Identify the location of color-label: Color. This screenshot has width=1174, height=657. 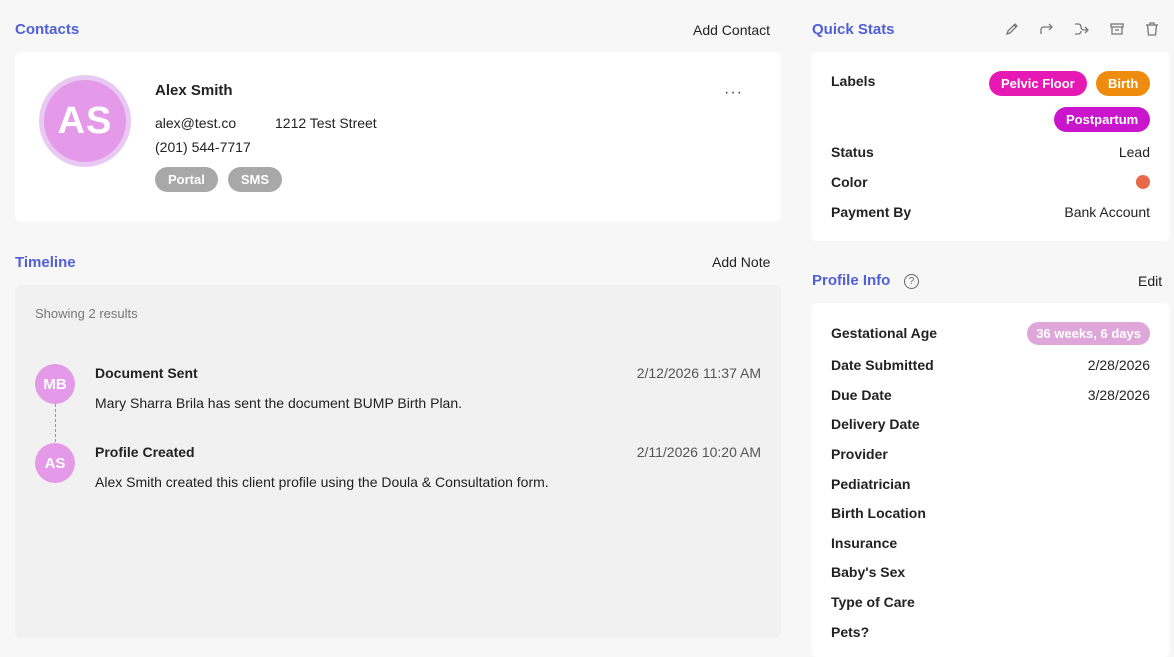
(849, 182).